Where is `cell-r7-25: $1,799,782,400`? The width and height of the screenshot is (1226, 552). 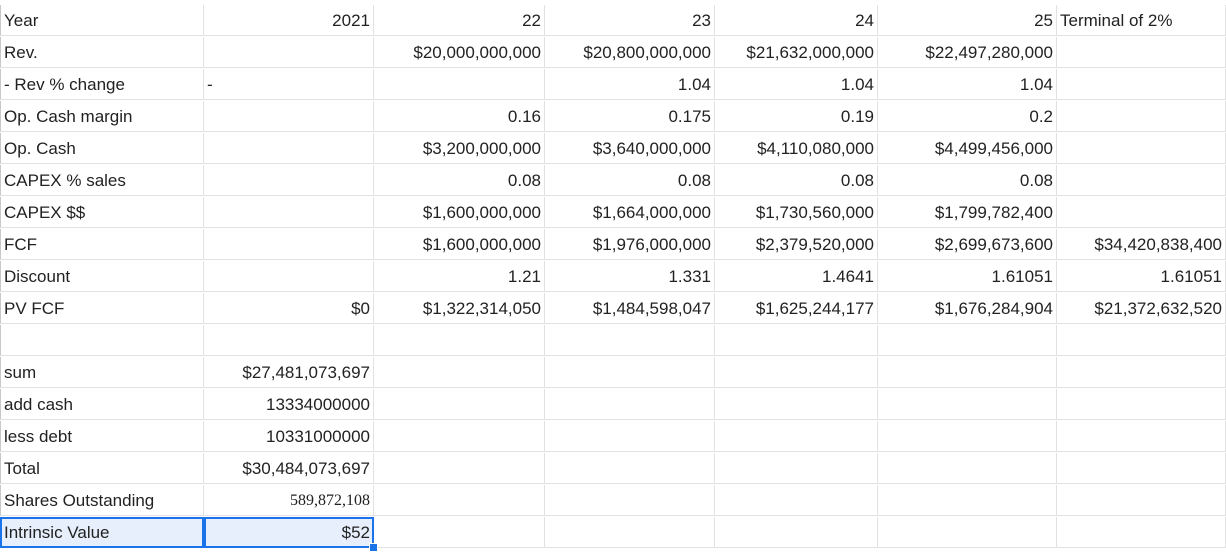
cell-r7-25: $1,799,782,400 is located at coordinates (967, 212).